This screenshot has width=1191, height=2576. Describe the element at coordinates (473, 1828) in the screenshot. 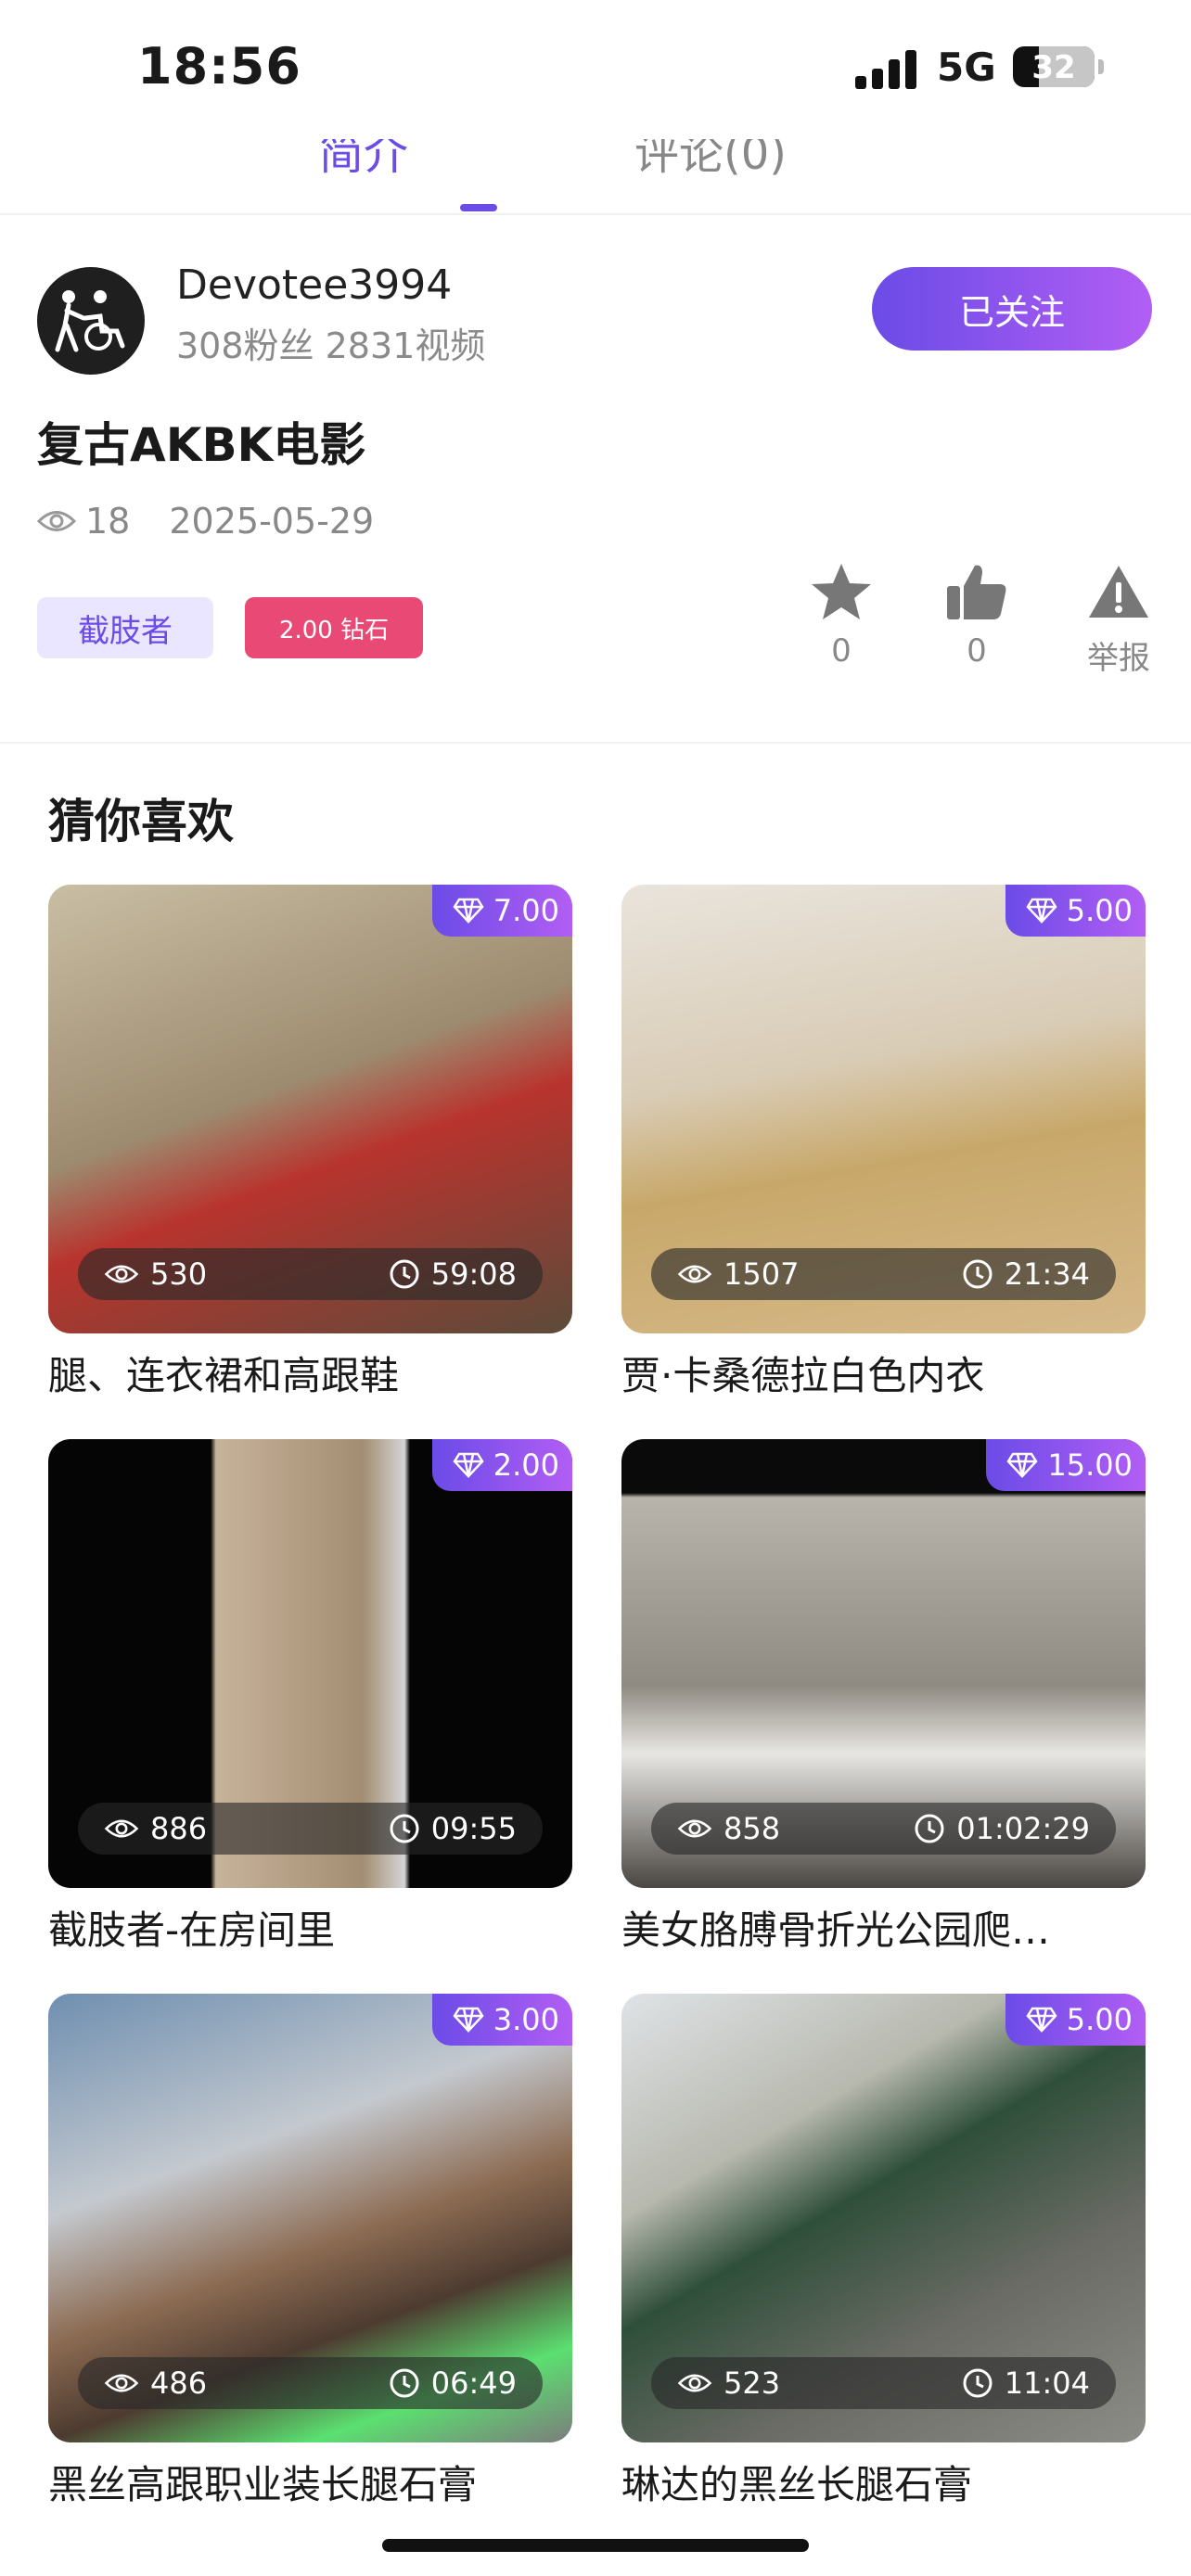

I see `duration: 09:55` at that location.